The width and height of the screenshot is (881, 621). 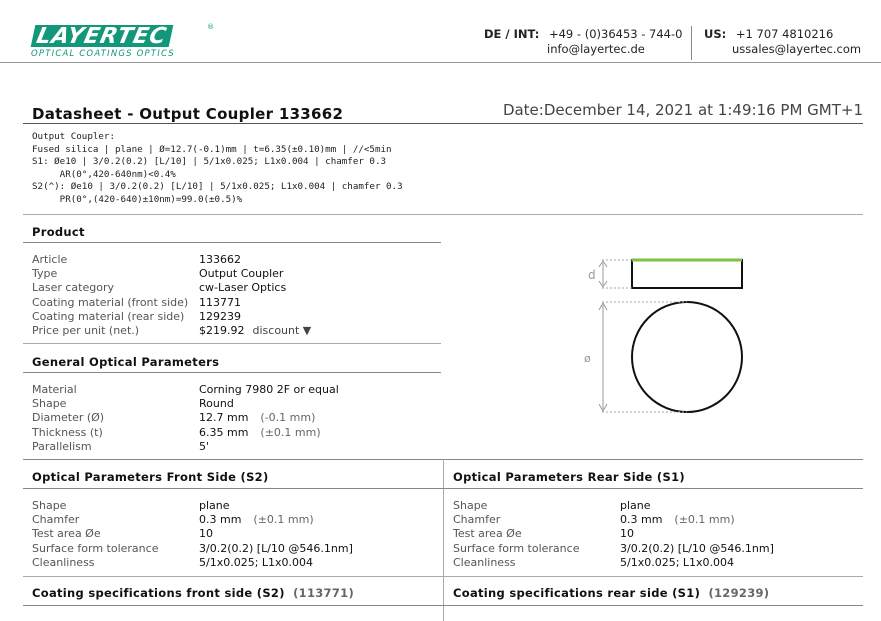 What do you see at coordinates (210, 27) in the screenshot?
I see `logo-registered-mark: ®` at bounding box center [210, 27].